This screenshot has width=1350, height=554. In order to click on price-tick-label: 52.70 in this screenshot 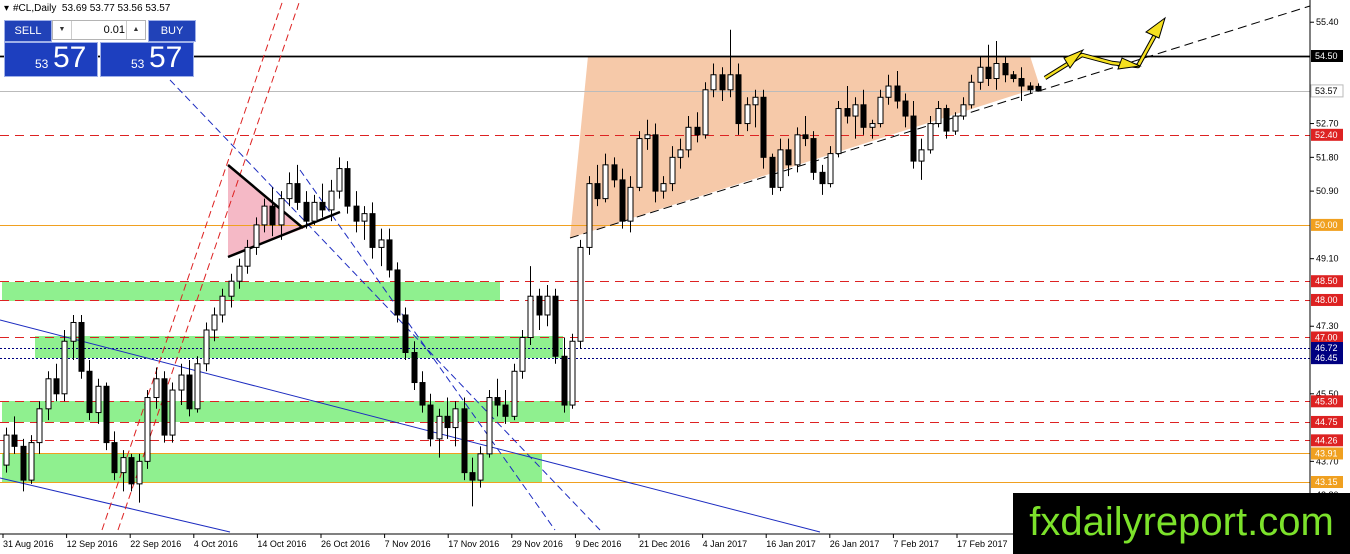, I will do `click(1327, 124)`.